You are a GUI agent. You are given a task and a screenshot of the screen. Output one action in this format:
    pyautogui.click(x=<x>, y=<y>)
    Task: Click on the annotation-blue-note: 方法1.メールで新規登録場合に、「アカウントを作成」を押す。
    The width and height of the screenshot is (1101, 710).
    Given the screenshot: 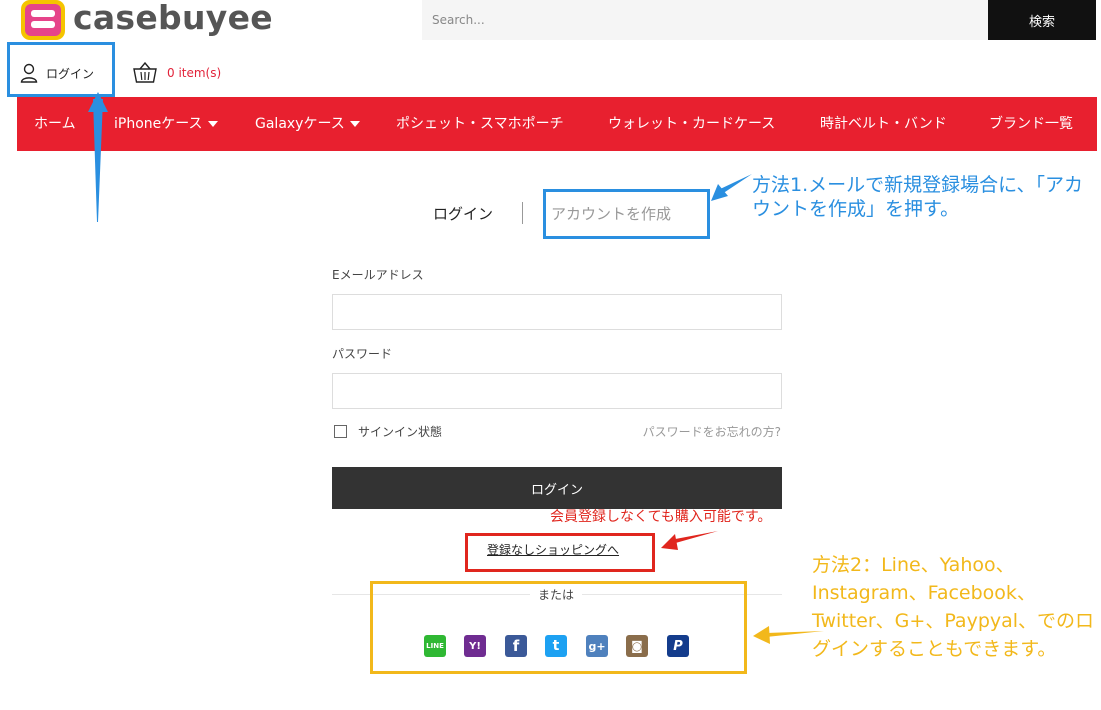 What is the action you would take?
    pyautogui.click(x=918, y=197)
    